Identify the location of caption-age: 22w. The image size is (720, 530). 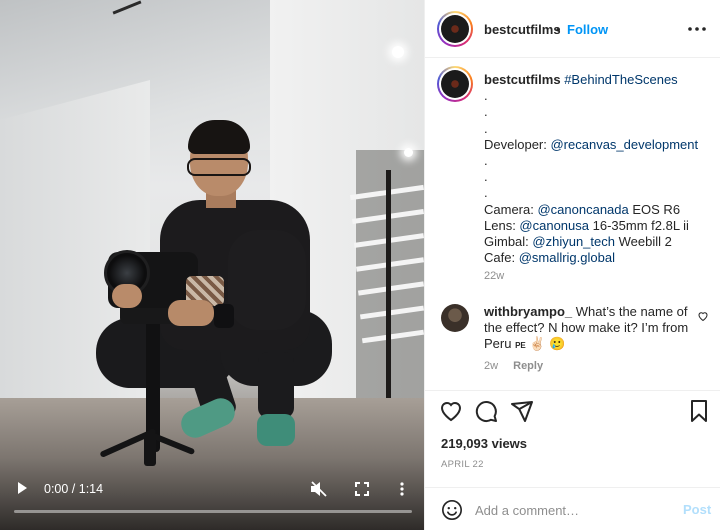
(494, 276).